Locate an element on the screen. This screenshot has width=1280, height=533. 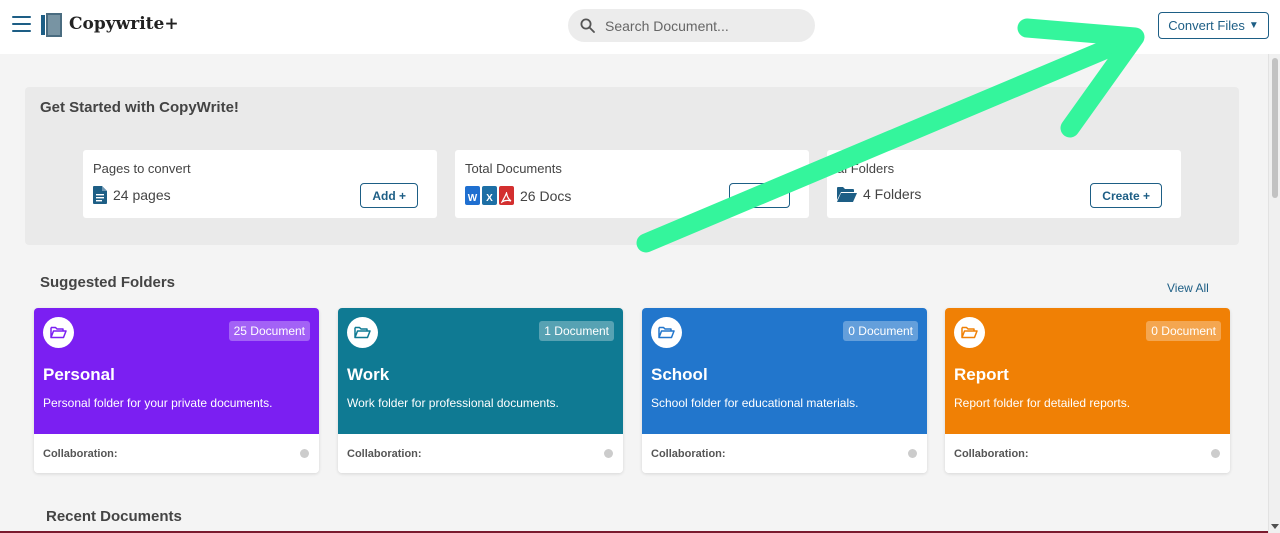
convert-files-label: Convert Files is located at coordinates (1206, 25).